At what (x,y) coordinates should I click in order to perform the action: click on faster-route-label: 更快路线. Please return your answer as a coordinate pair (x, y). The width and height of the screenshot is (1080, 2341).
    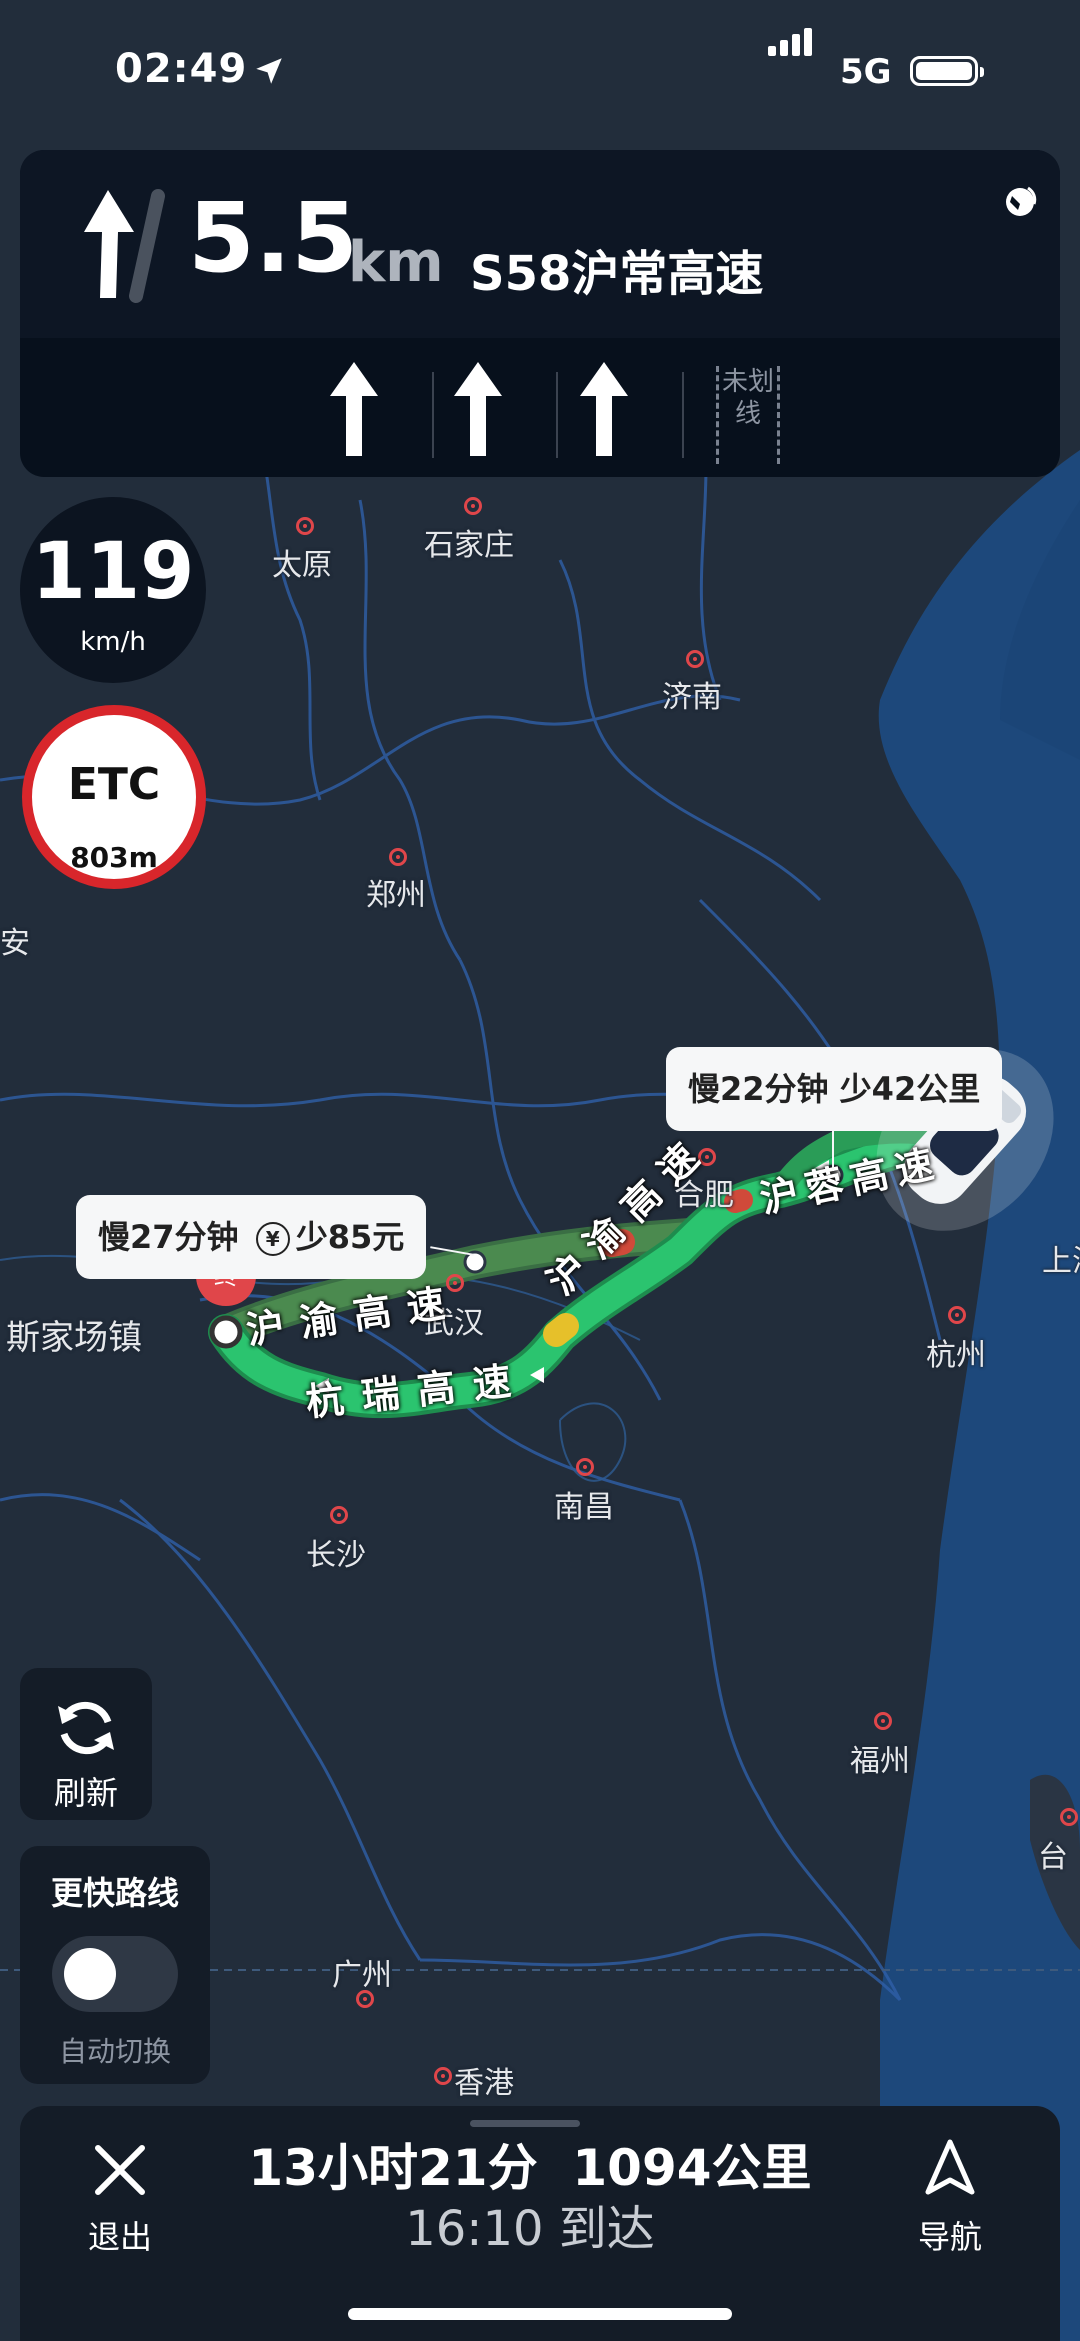
    Looking at the image, I should click on (114, 1893).